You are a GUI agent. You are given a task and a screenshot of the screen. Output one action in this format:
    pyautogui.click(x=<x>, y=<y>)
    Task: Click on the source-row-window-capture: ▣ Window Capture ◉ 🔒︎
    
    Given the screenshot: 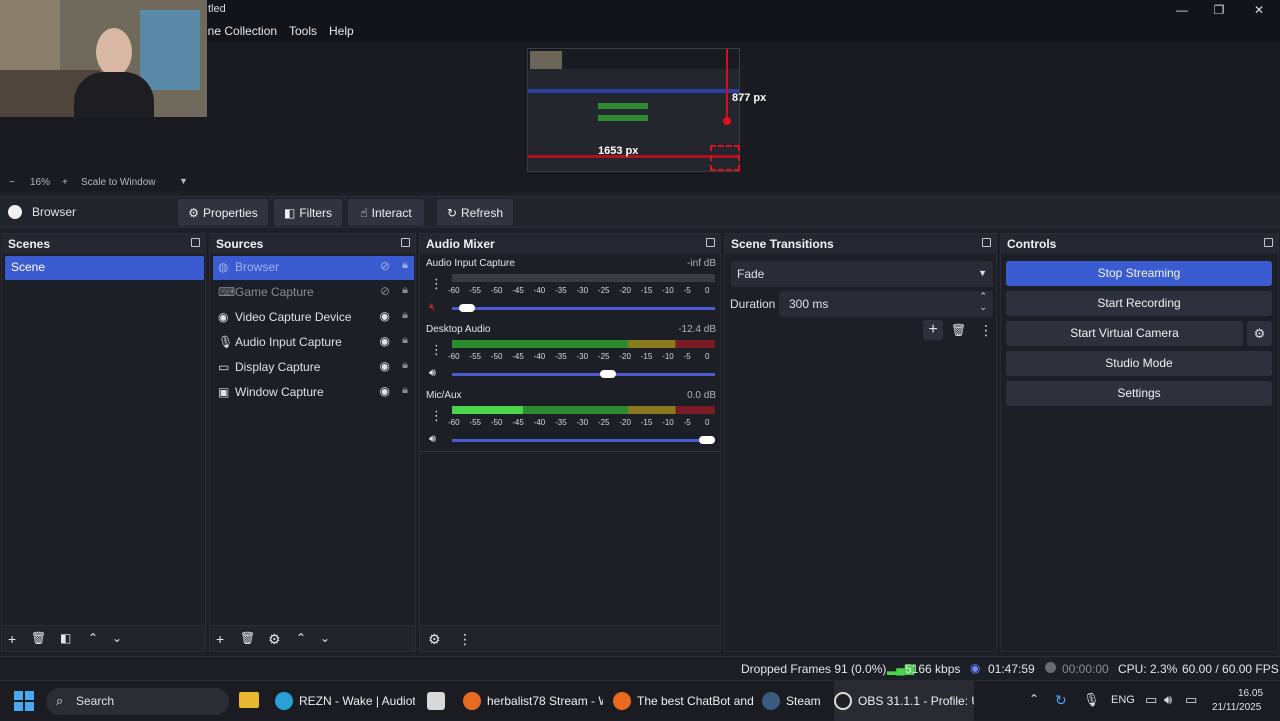 What is the action you would take?
    pyautogui.click(x=313, y=393)
    